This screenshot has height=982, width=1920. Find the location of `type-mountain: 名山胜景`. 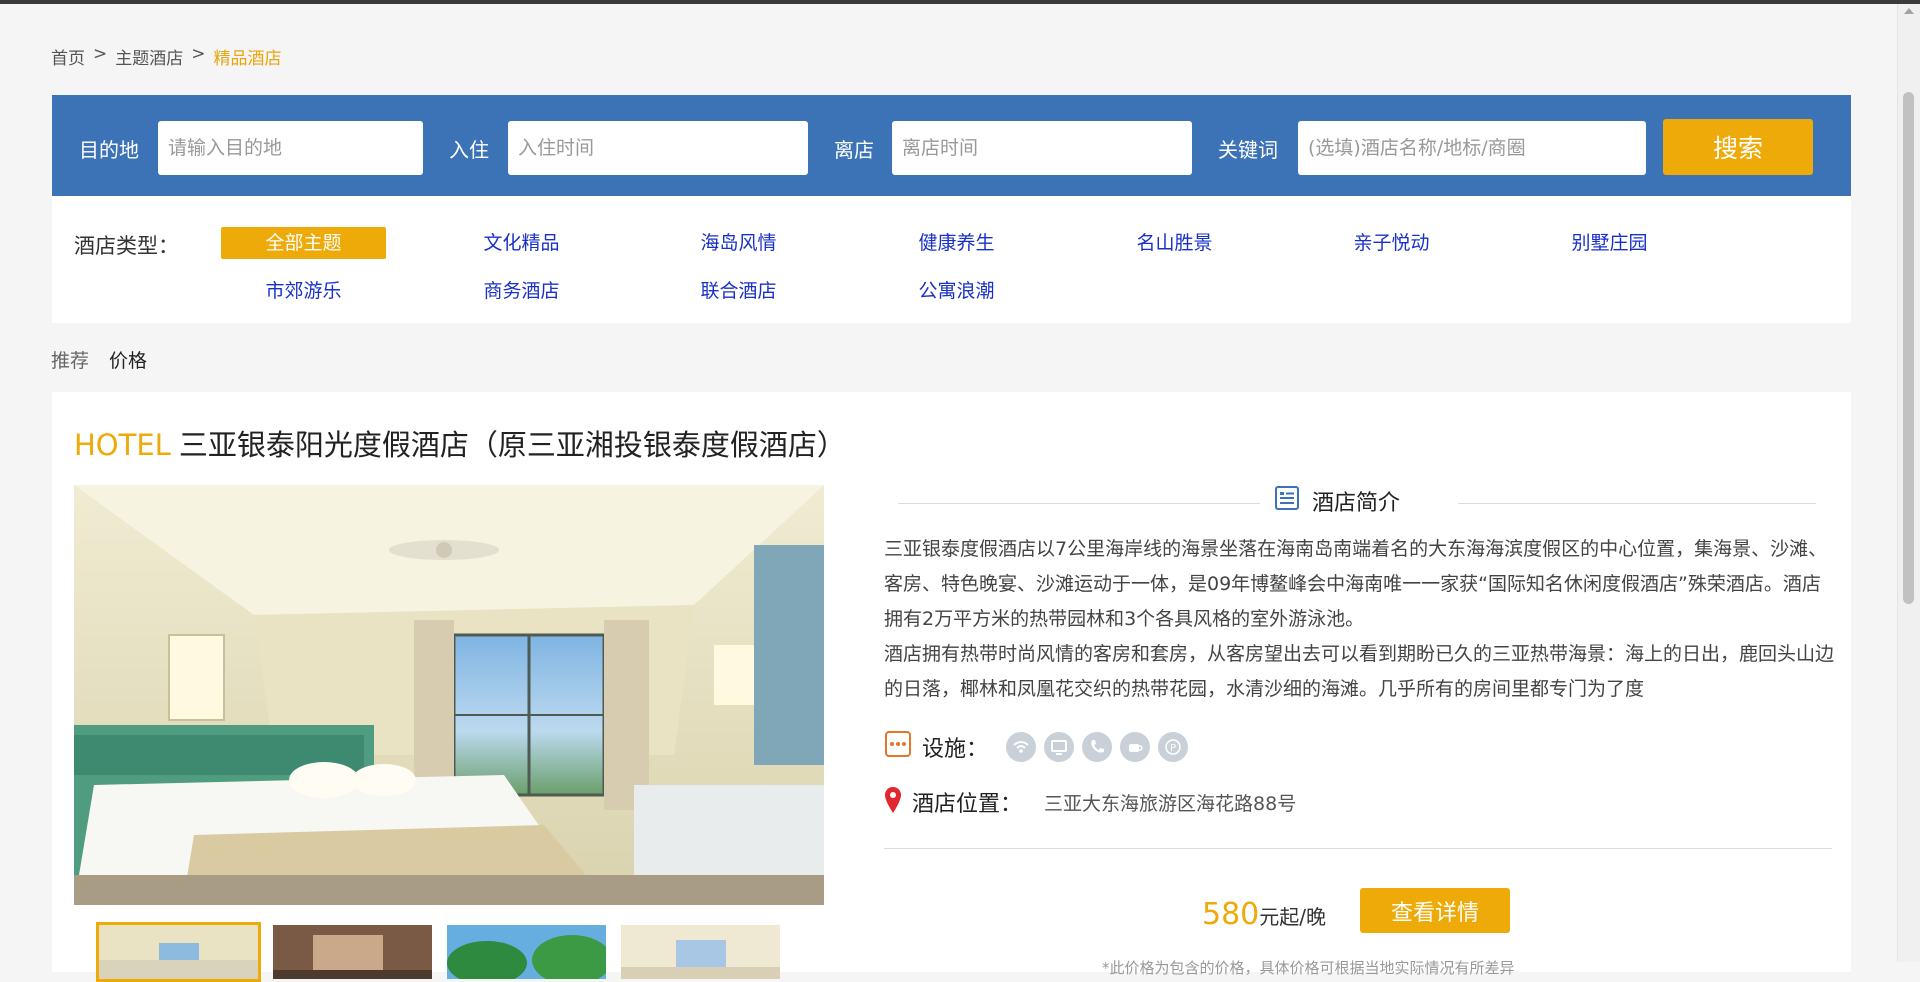

type-mountain: 名山胜景 is located at coordinates (1174, 243).